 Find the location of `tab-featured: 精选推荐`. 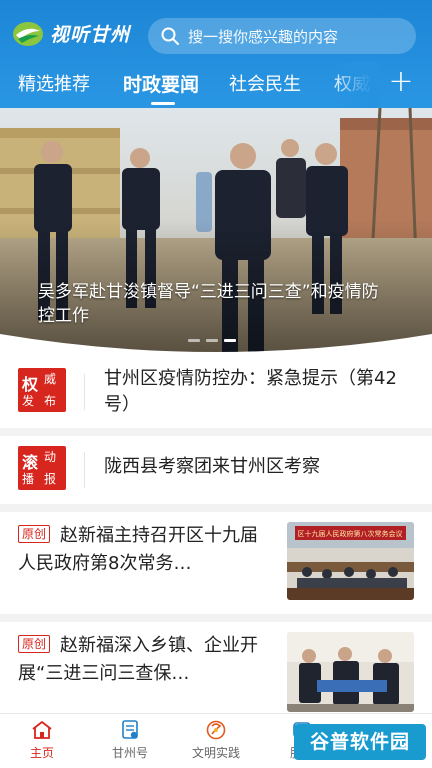

tab-featured: 精选推荐 is located at coordinates (54, 83).